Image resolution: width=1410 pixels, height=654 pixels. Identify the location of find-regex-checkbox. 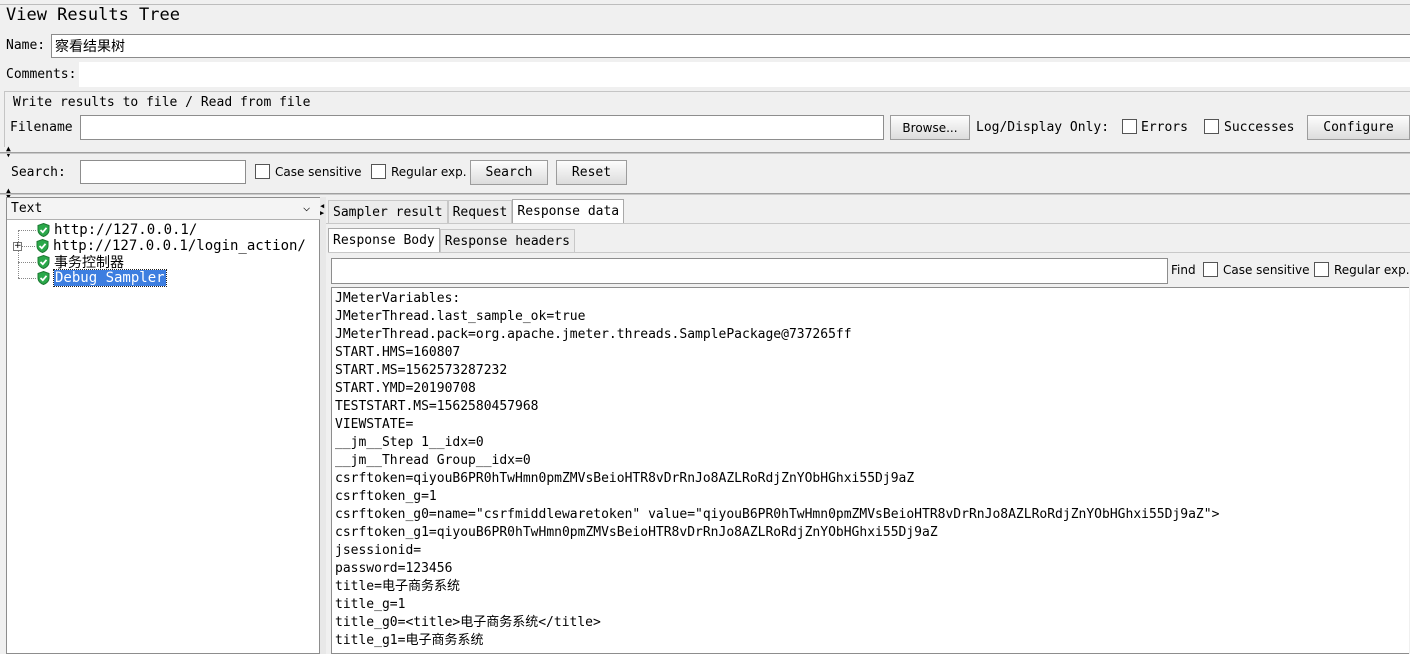
(1321, 269).